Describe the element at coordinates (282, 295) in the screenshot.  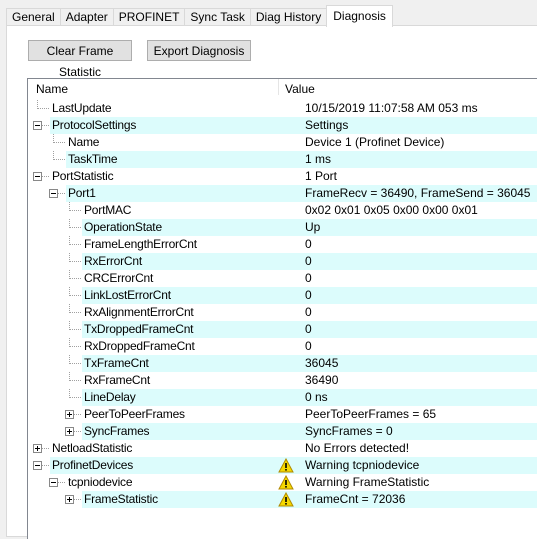
I see `tree-row: LinkLostErrorCnt 0` at that location.